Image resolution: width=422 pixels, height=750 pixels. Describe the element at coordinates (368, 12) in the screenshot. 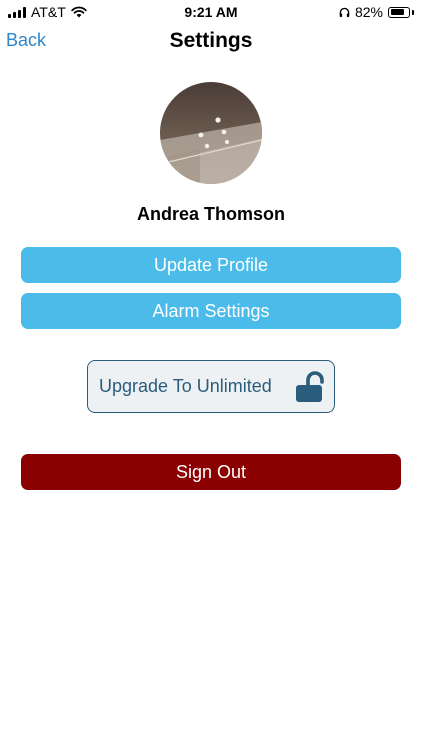

I see `battery-percent: 82%` at that location.